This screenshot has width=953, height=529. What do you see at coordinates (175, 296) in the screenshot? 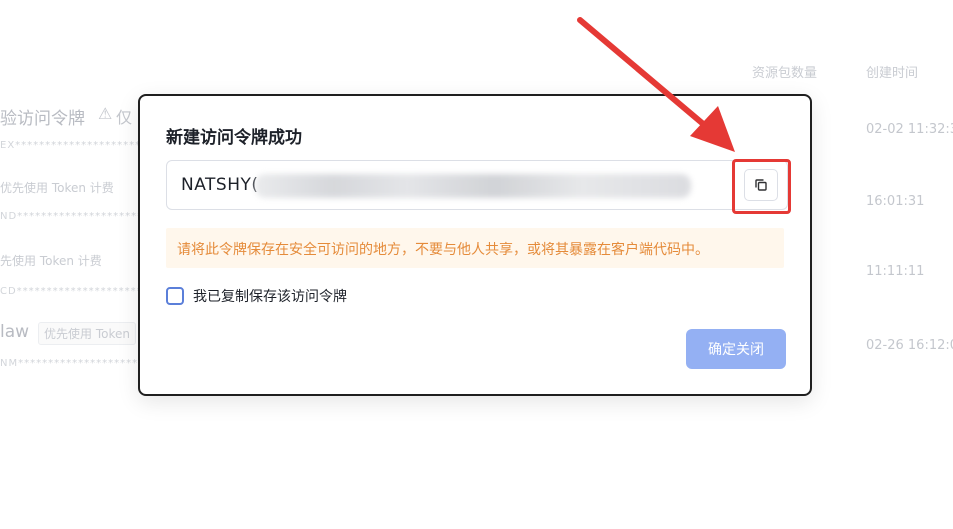
I see `confirm-saved-checkbox` at bounding box center [175, 296].